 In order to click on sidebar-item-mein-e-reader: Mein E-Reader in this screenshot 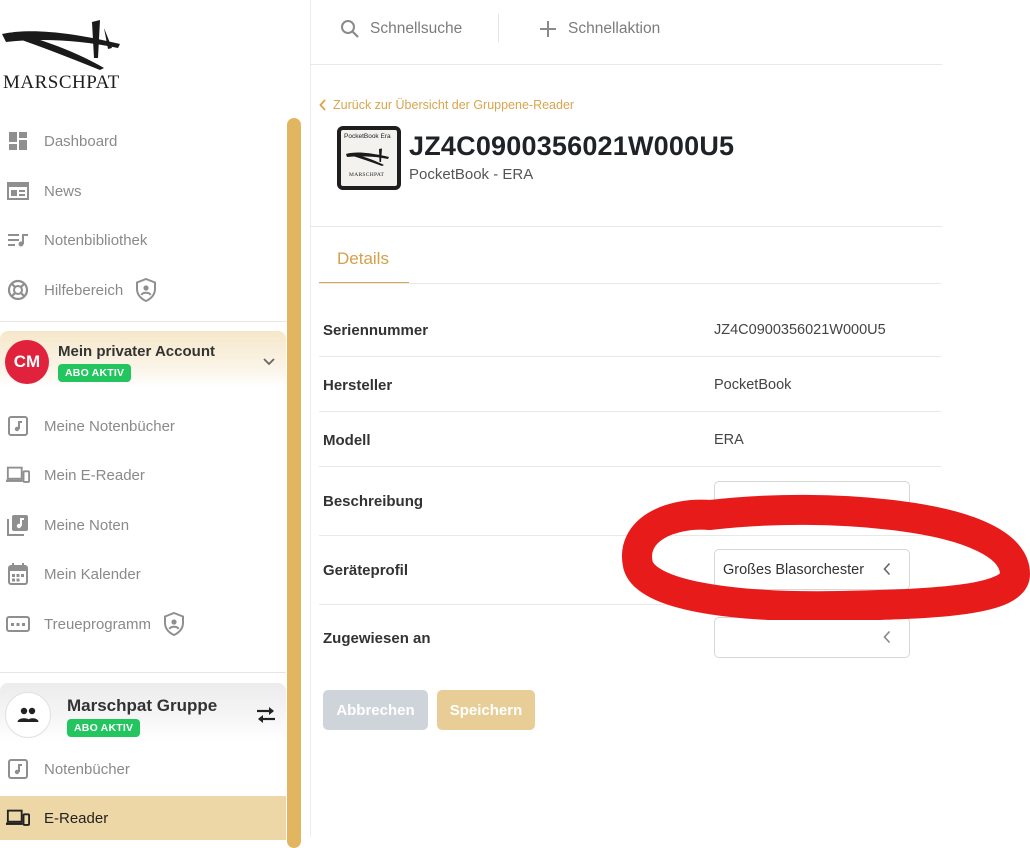, I will do `click(143, 475)`.